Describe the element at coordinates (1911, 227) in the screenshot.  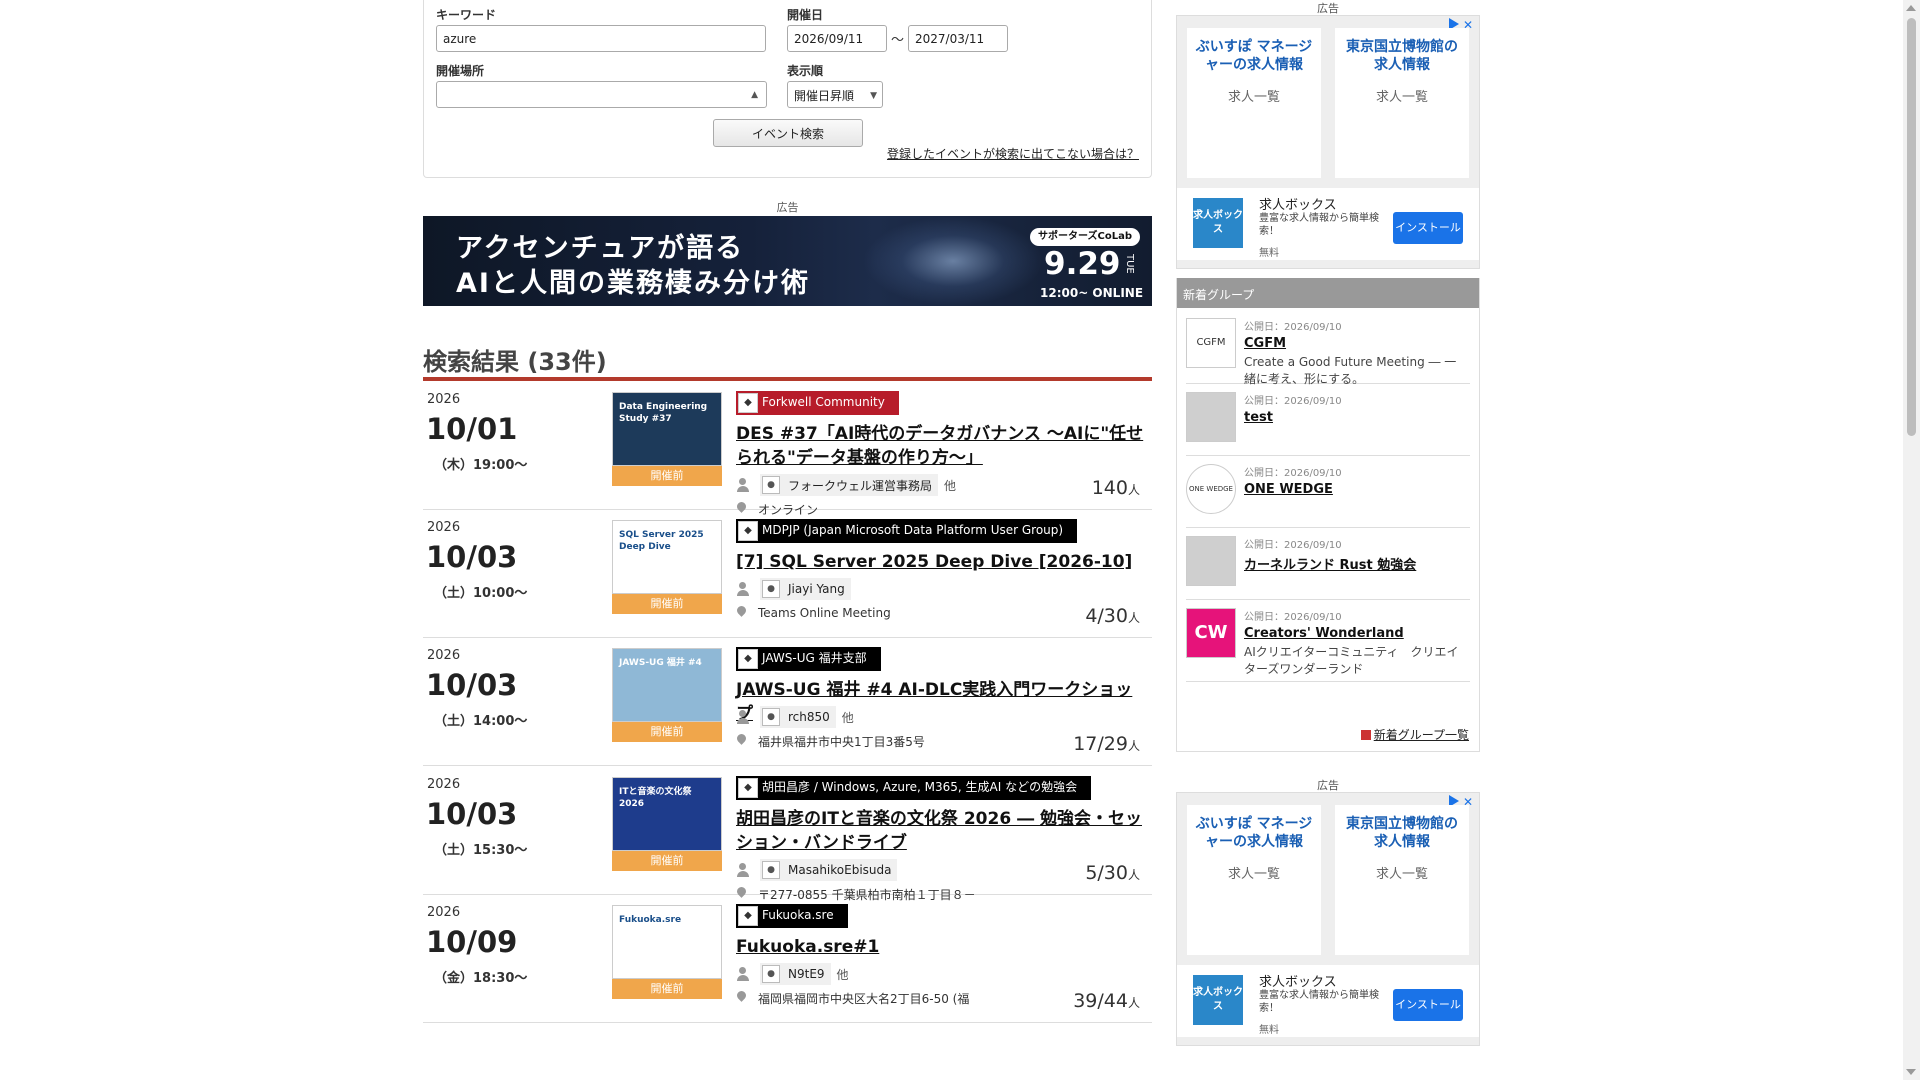
I see `scrollbar-thumb` at that location.